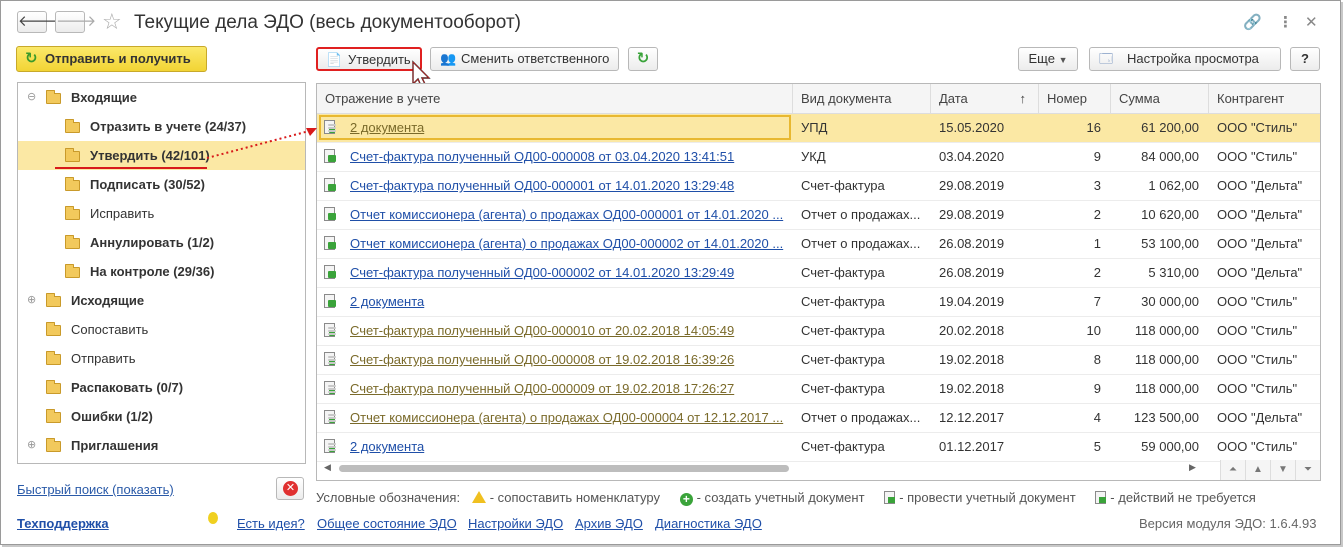 The height and width of the screenshot is (547, 1343). What do you see at coordinates (103, 358) in the screenshot?
I see `tree-item-label: Отправить` at bounding box center [103, 358].